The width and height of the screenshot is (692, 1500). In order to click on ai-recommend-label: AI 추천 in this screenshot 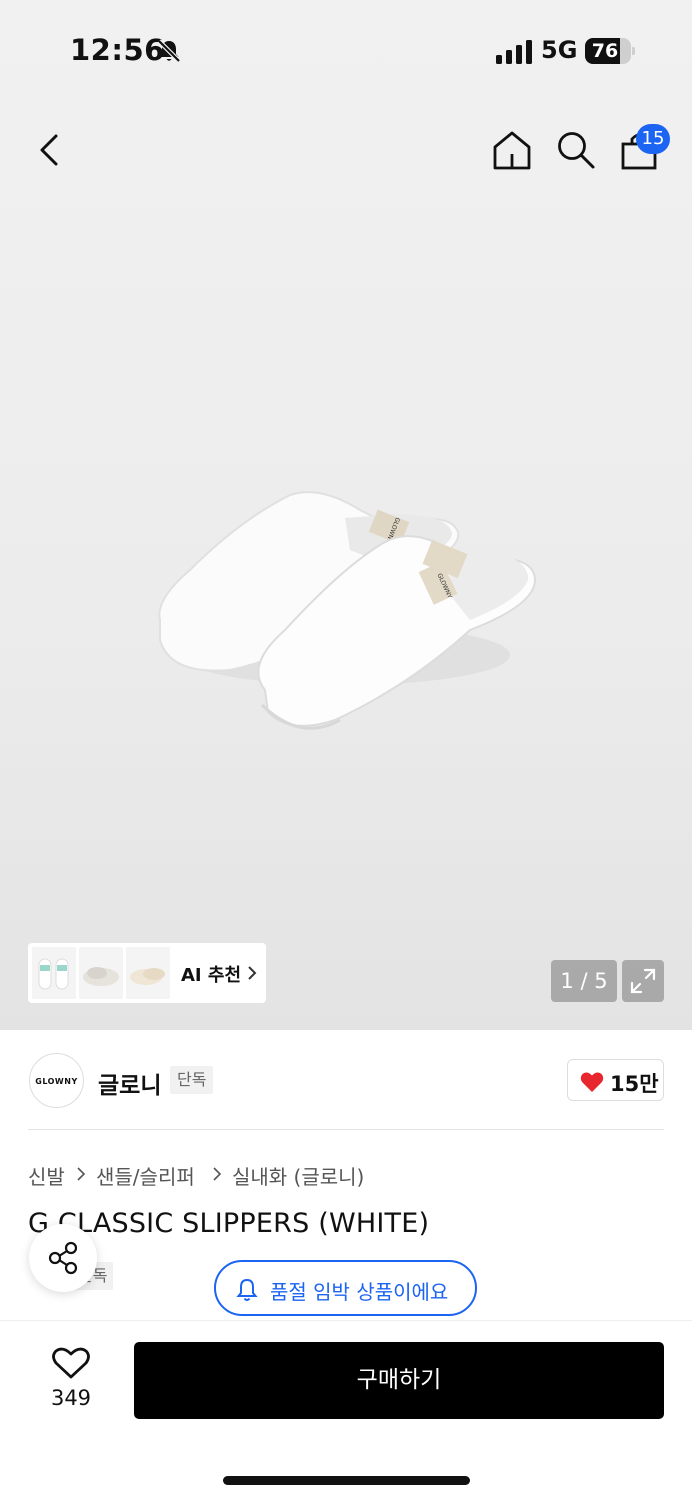, I will do `click(211, 975)`.